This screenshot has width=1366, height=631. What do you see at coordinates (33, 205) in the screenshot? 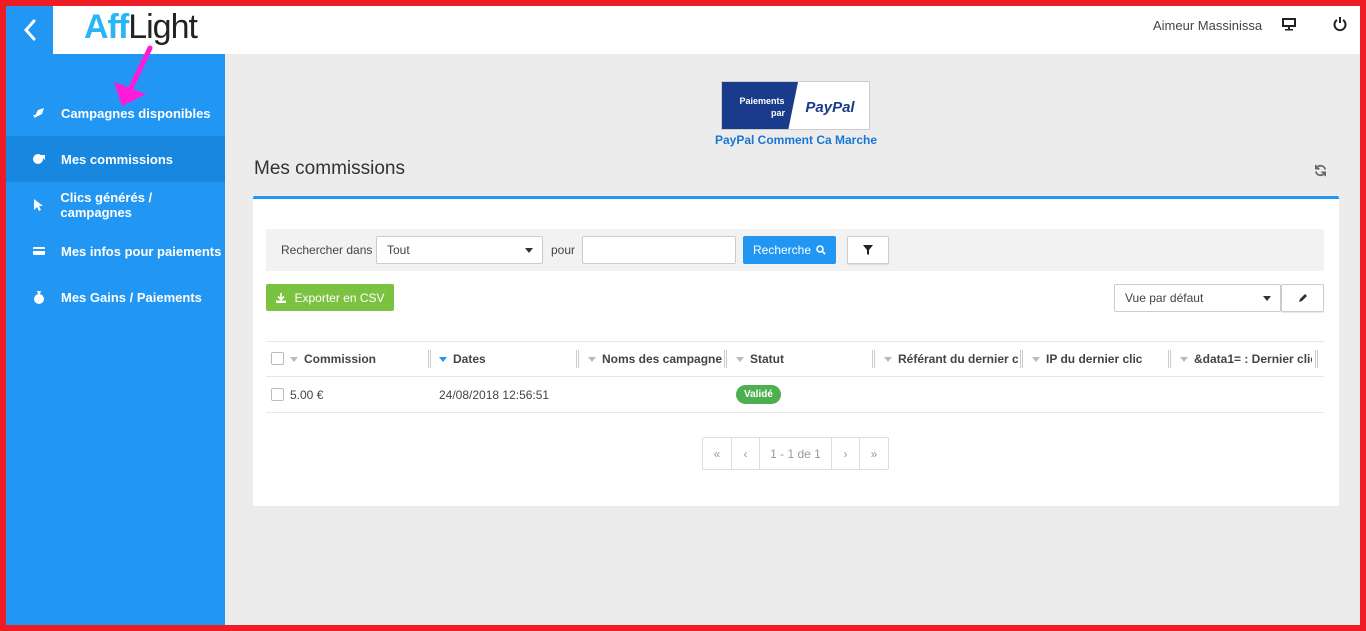
I see `cursor-icon` at bounding box center [33, 205].